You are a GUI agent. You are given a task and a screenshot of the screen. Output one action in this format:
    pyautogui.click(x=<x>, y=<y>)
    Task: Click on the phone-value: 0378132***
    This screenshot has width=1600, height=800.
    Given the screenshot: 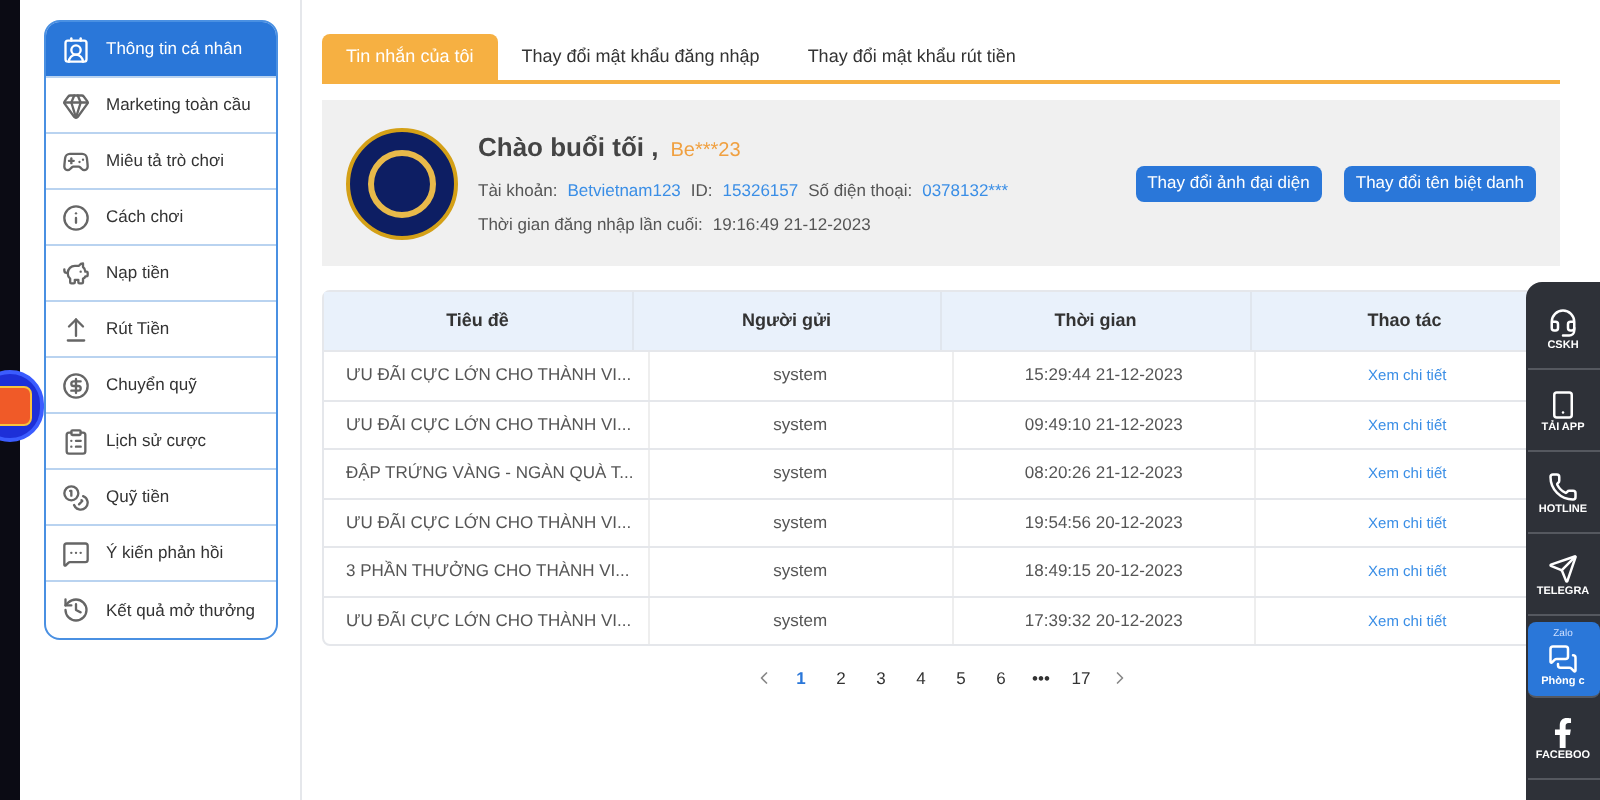 What is the action you would take?
    pyautogui.click(x=965, y=190)
    